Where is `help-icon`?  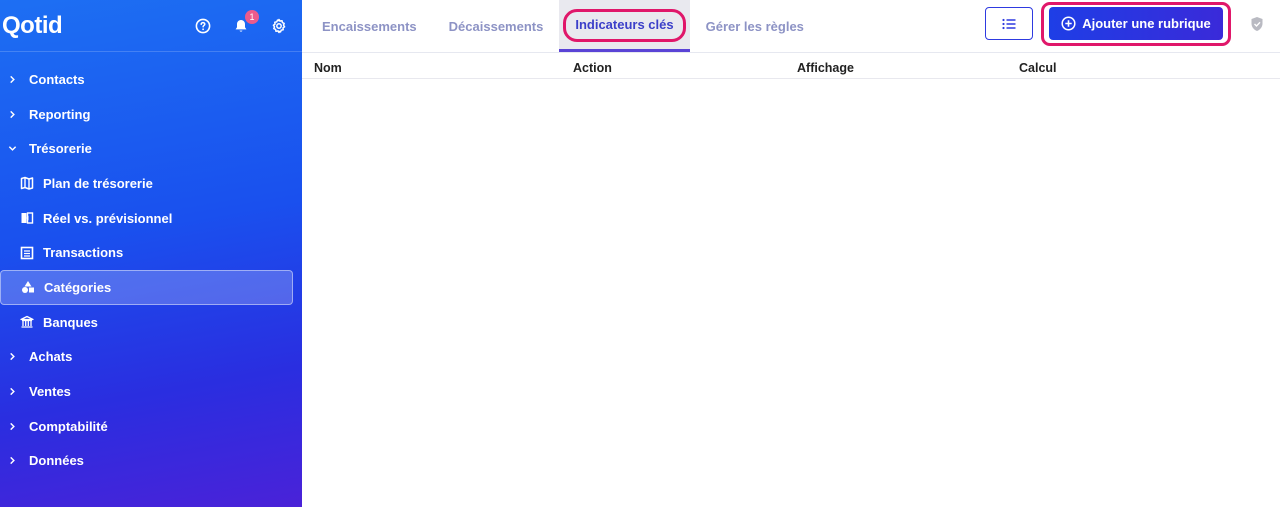 help-icon is located at coordinates (203, 26).